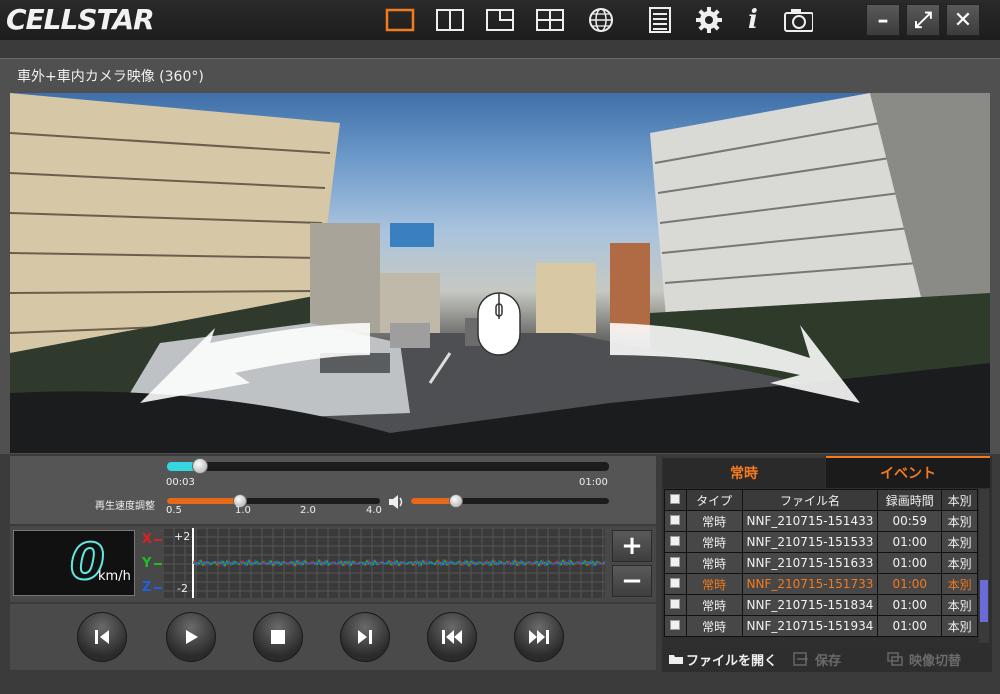  I want to click on column-header-filename: ファイル名, so click(810, 500).